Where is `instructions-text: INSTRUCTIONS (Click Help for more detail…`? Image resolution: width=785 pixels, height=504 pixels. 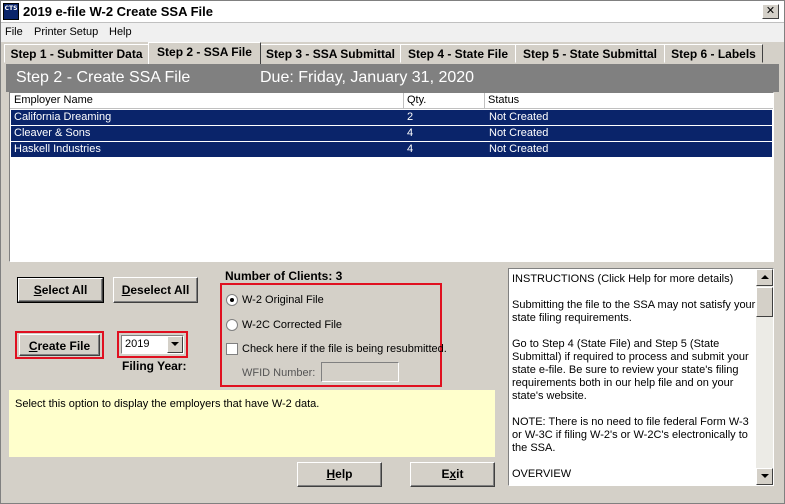 instructions-text: INSTRUCTIONS (Click Help for more detail… is located at coordinates (634, 379).